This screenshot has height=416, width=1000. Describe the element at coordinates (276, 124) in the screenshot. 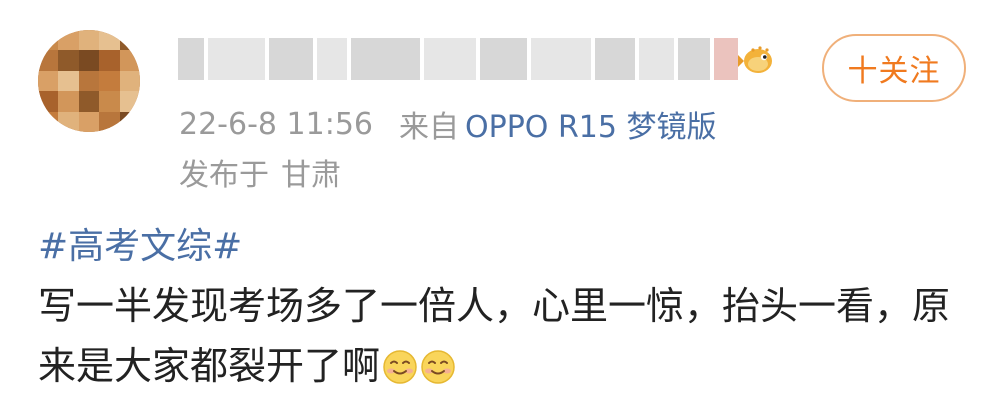

I see `post-timestamp: 22-6-8 11:56` at that location.